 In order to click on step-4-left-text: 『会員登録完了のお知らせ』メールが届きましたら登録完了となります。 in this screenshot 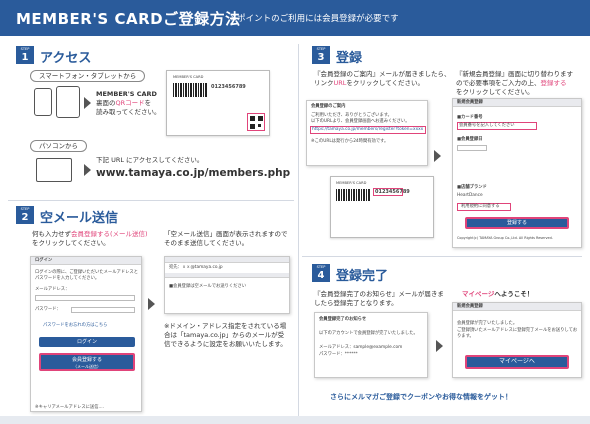, I will do `click(379, 298)`.